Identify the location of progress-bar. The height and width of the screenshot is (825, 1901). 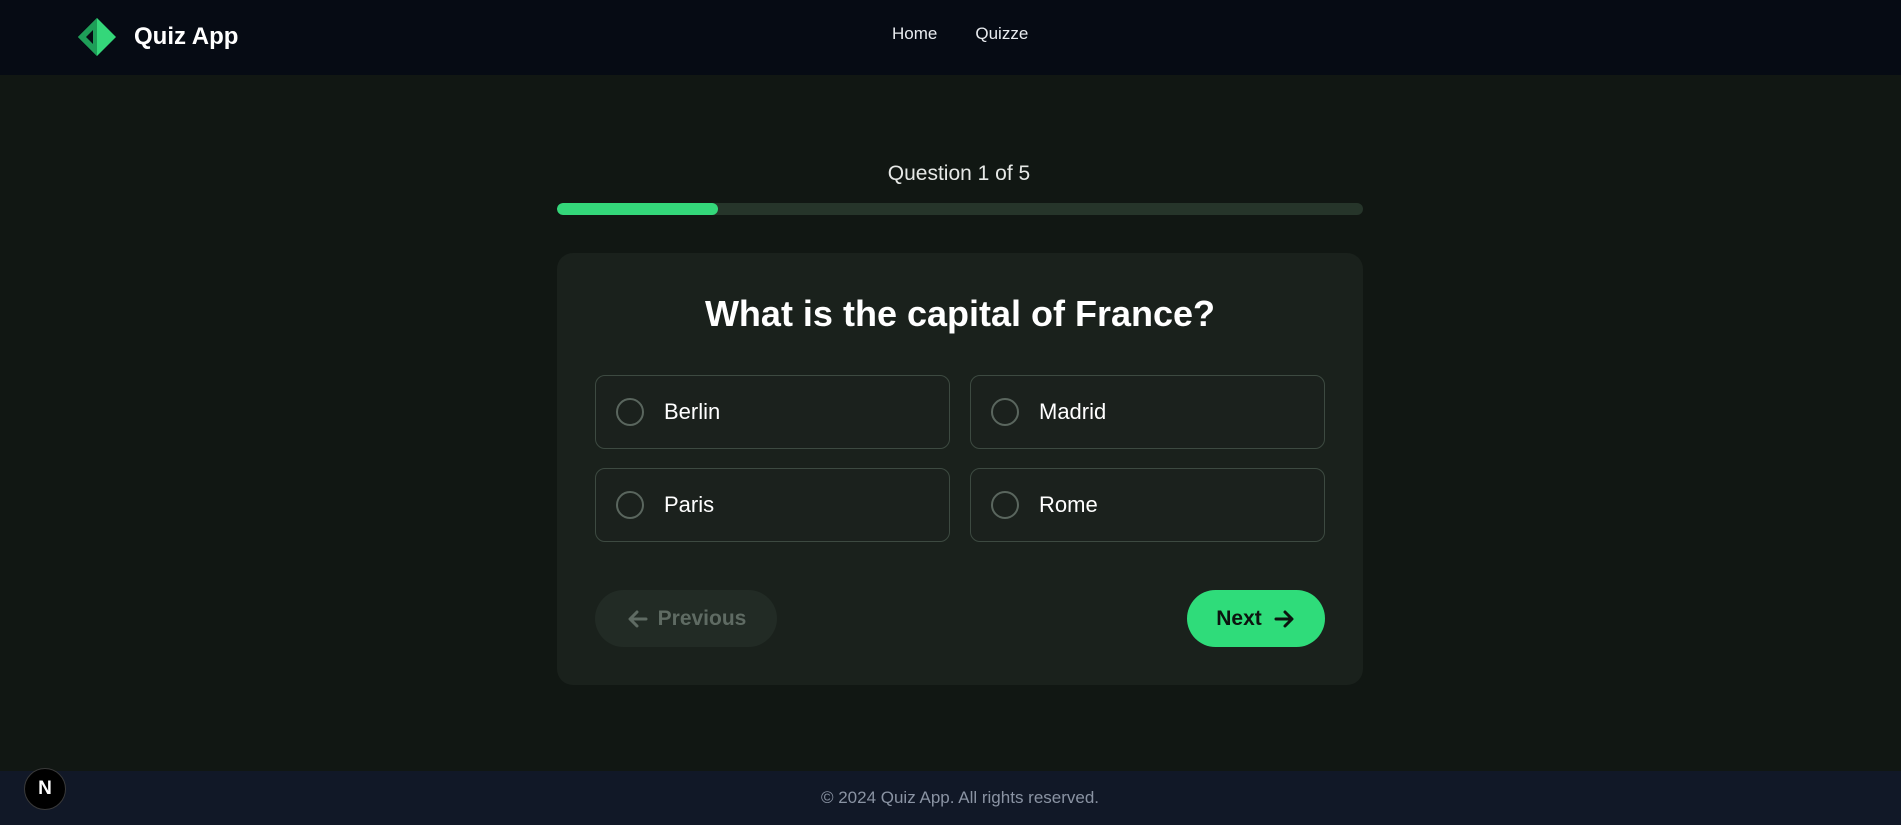
(960, 209).